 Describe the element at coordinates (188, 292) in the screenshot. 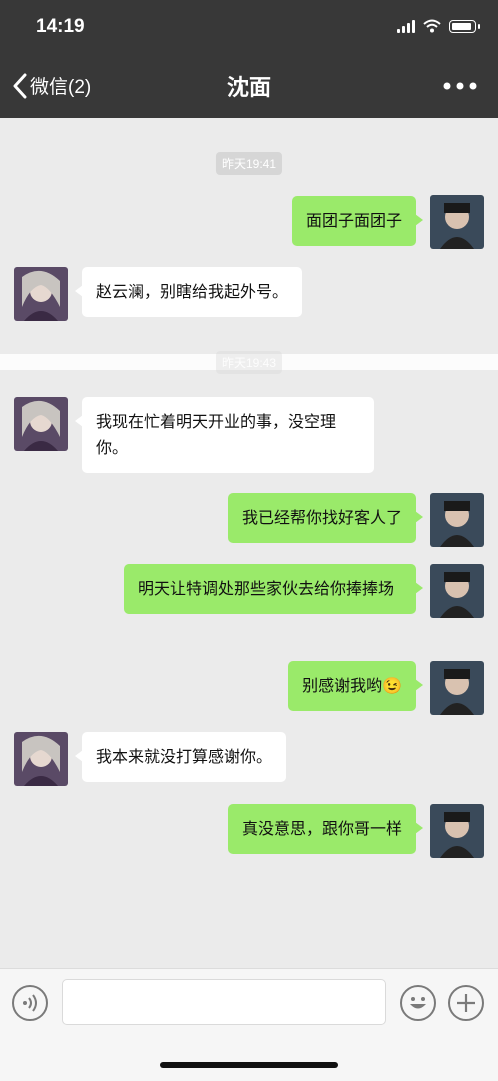

I see `message-bubble-received: 赵云澜，别瞎给我起外号。` at that location.